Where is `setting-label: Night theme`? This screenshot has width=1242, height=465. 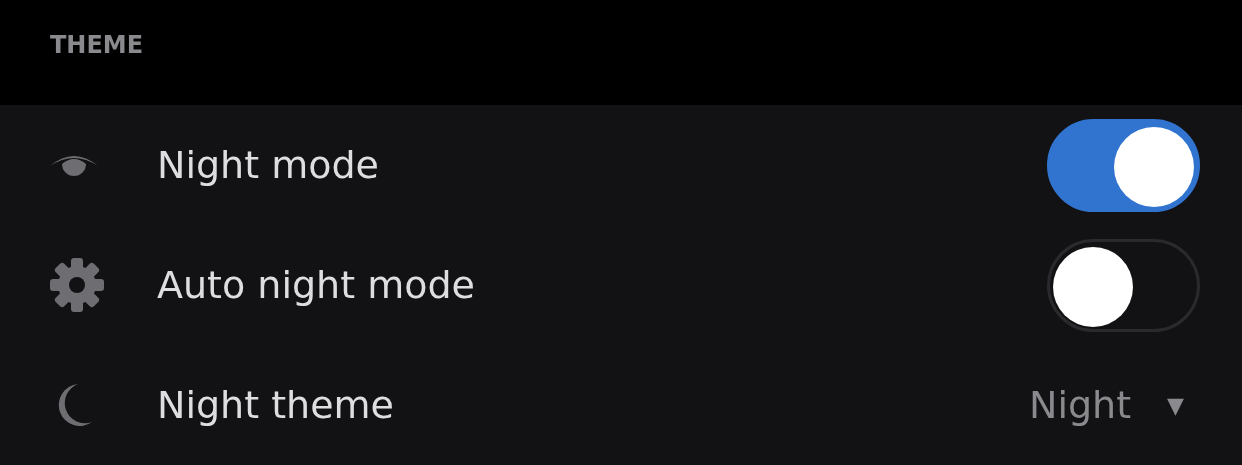
setting-label: Night theme is located at coordinates (276, 405).